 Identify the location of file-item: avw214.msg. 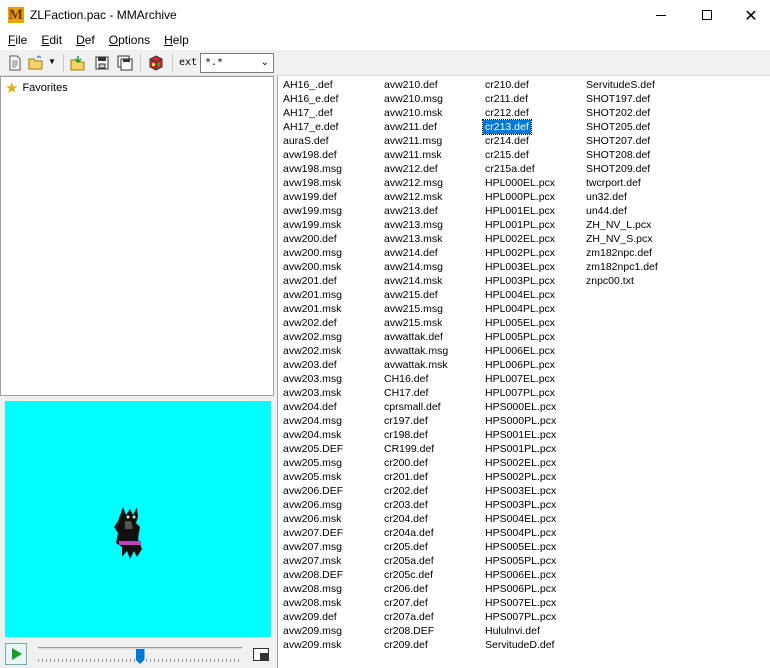
(416, 267).